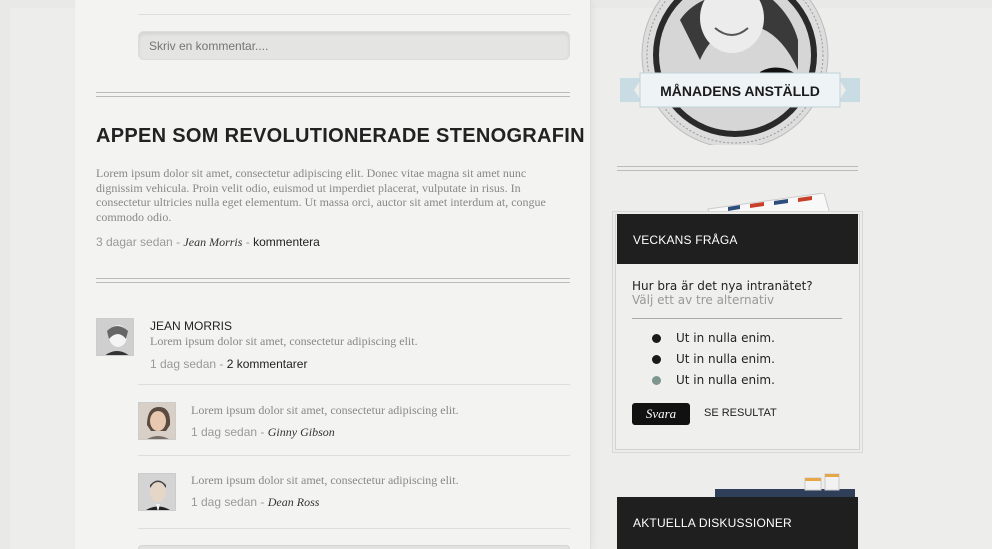 The width and height of the screenshot is (992, 549). I want to click on comment-meta: 1 dag sedan - 2 kommentarer, so click(228, 364).